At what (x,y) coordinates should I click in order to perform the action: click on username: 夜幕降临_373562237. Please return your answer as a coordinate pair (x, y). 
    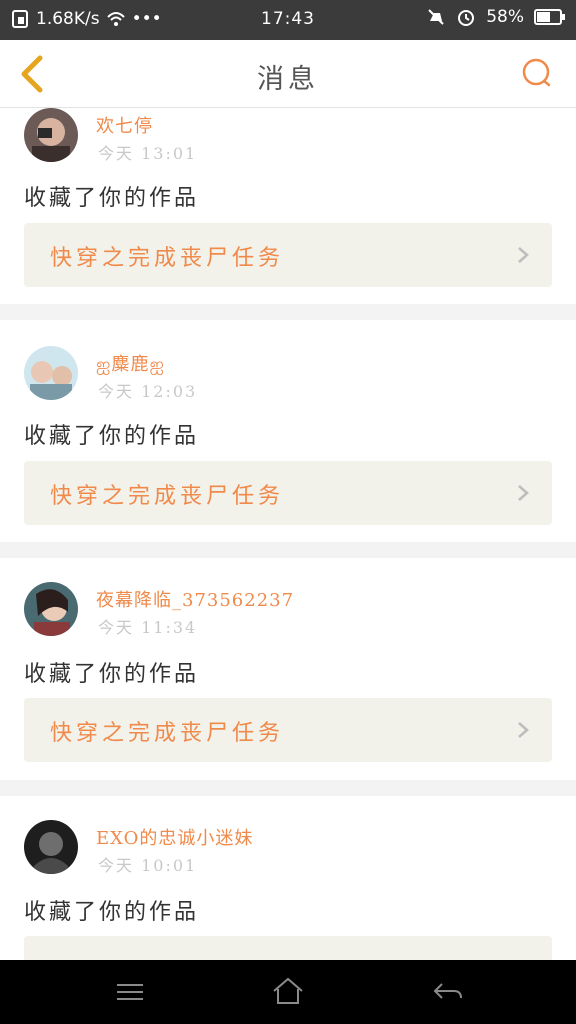
    Looking at the image, I should click on (195, 599).